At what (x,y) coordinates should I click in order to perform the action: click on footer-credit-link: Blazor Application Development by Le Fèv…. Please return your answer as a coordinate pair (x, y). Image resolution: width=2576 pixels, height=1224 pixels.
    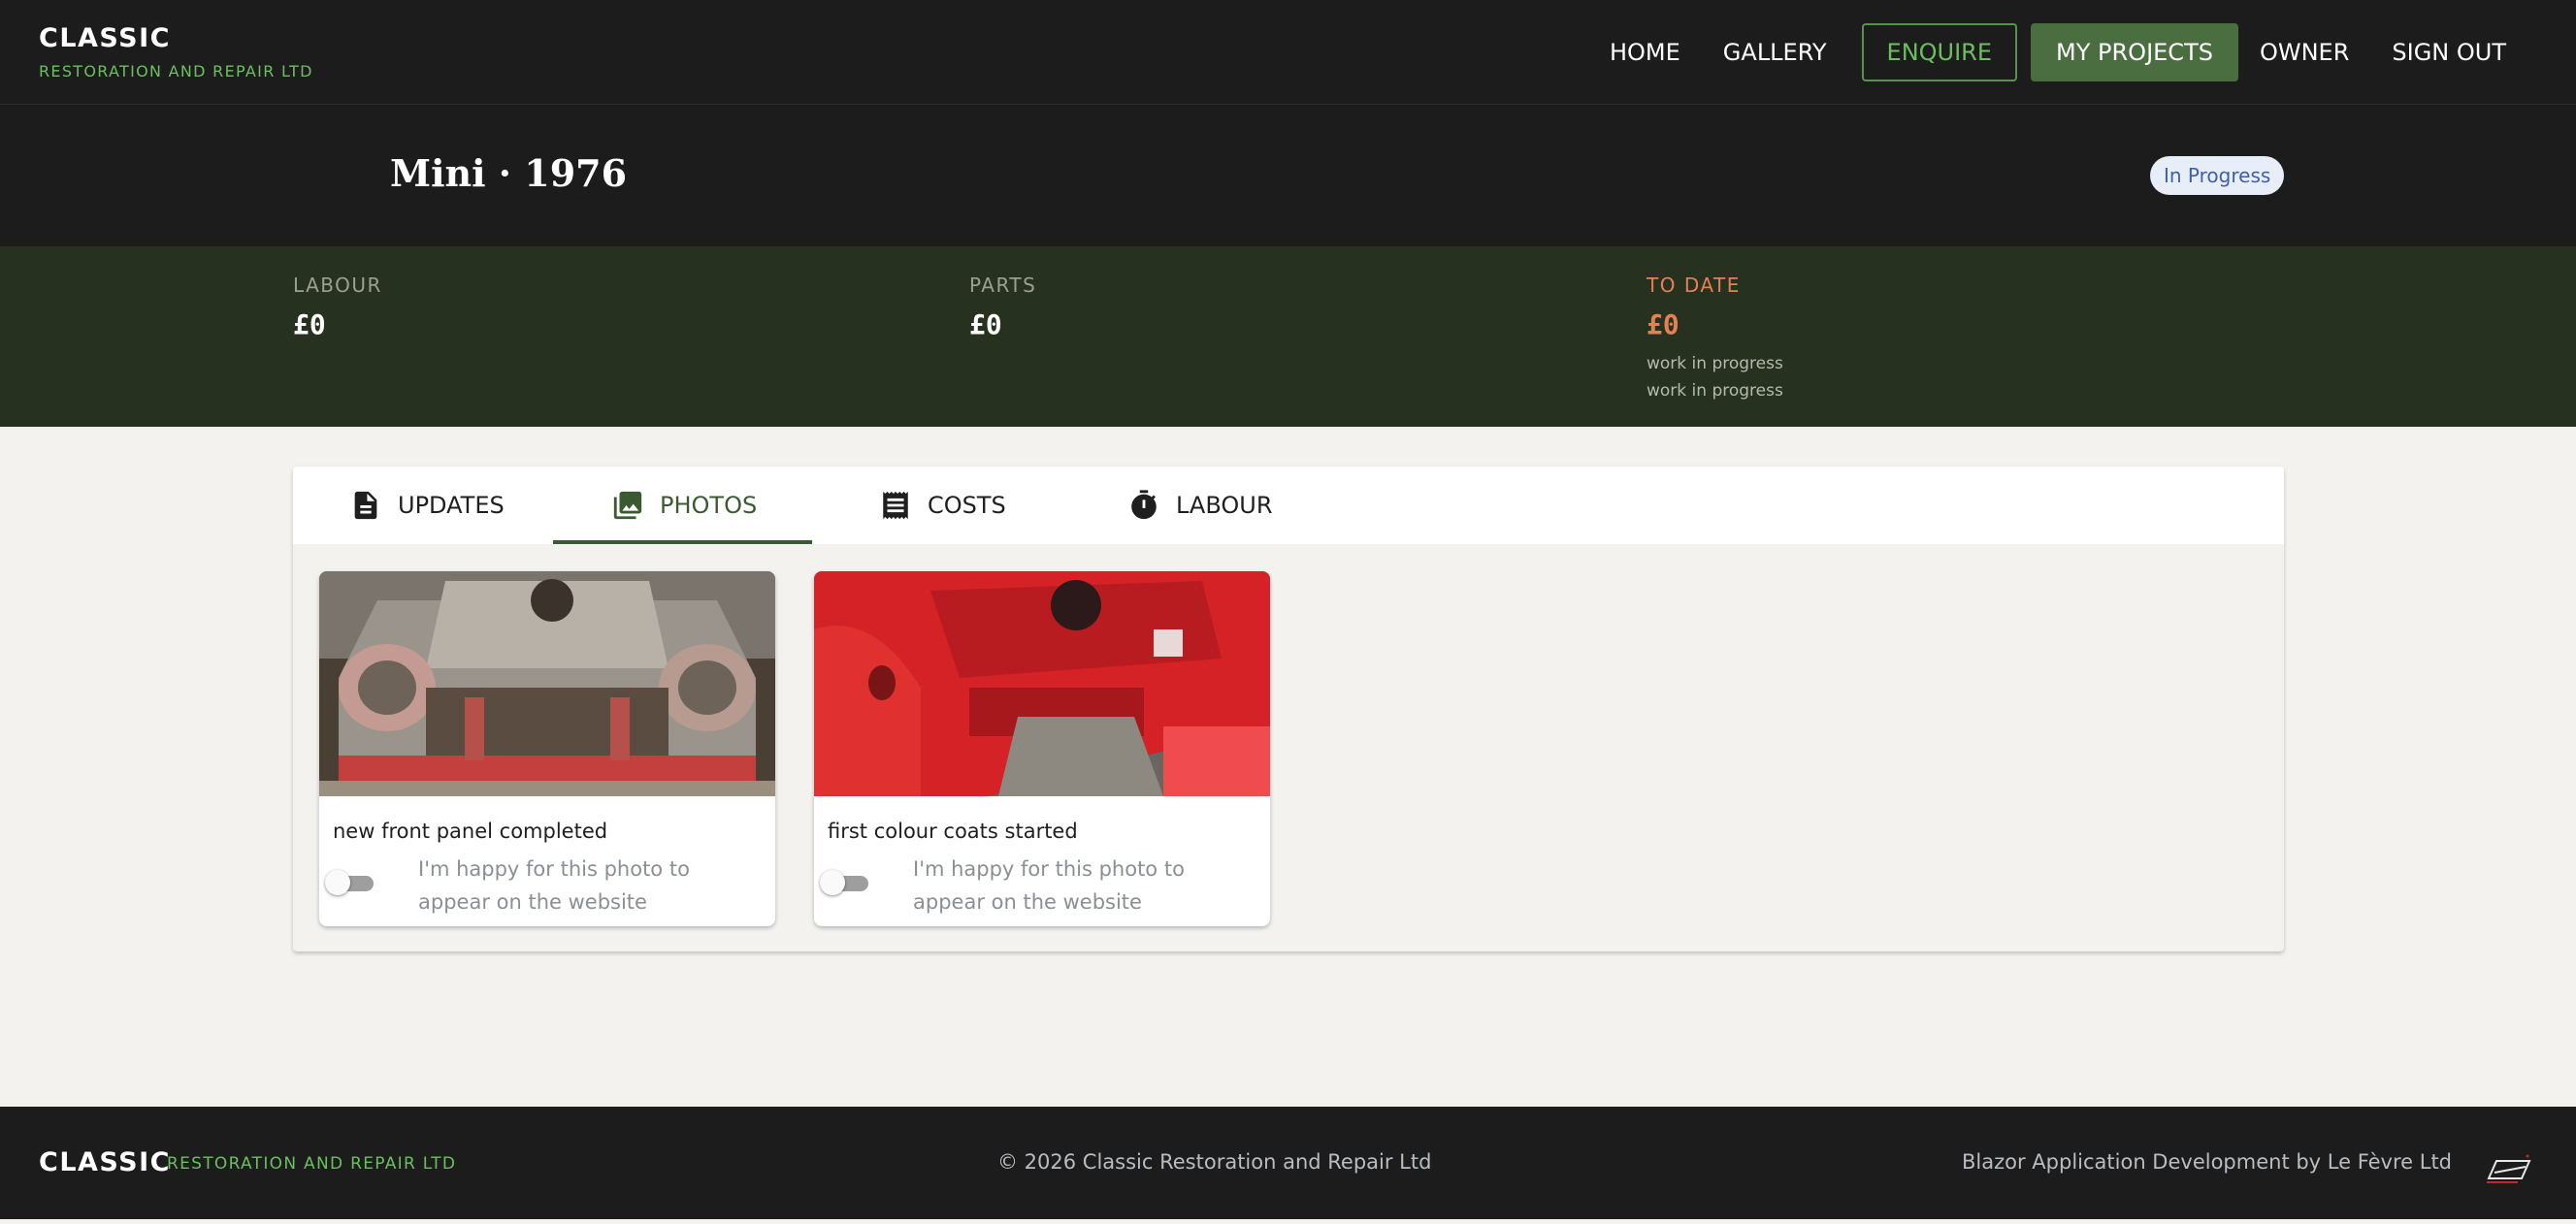
    Looking at the image, I should click on (2207, 1162).